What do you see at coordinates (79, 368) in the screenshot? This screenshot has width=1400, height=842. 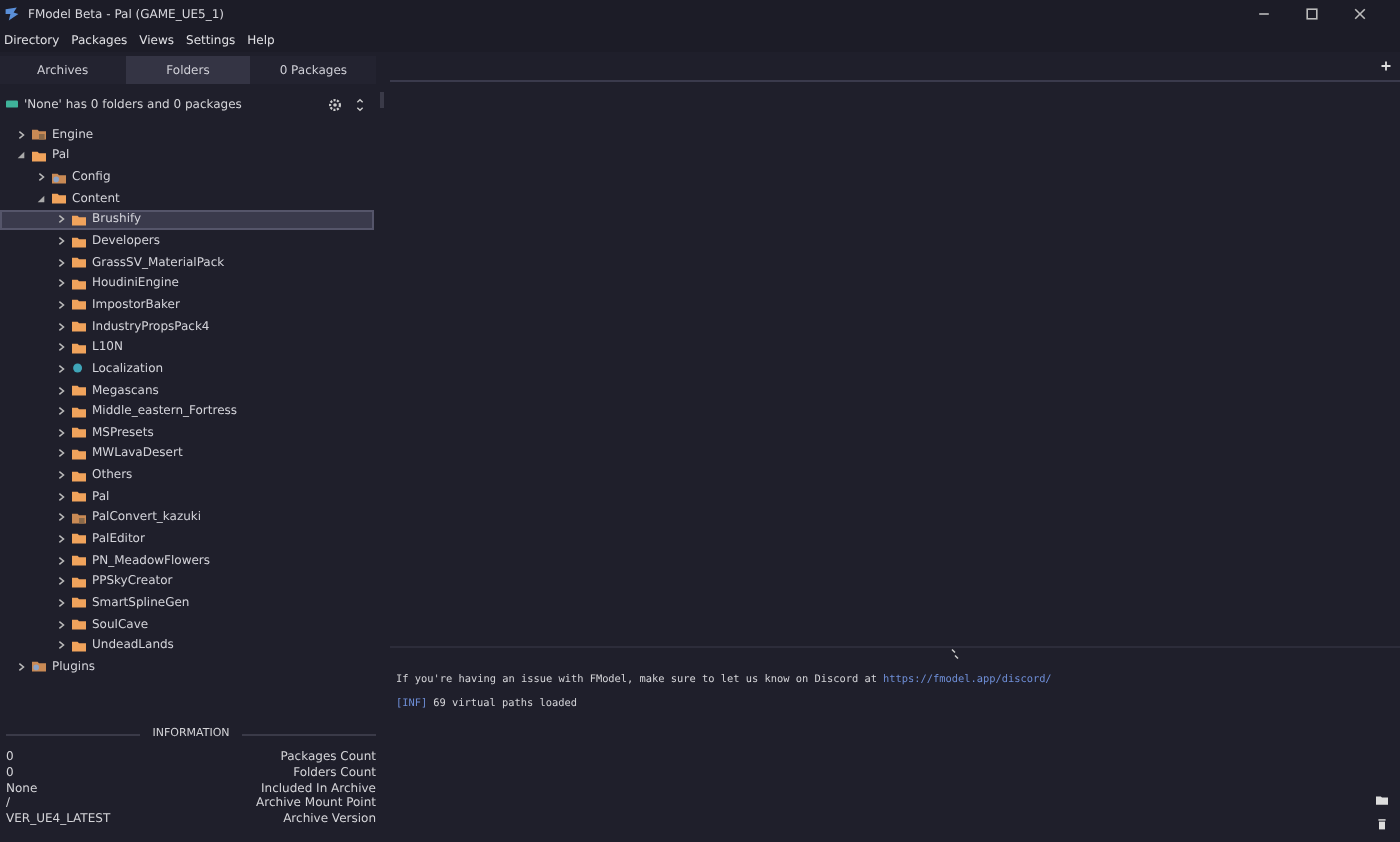 I see `globe-icon` at bounding box center [79, 368].